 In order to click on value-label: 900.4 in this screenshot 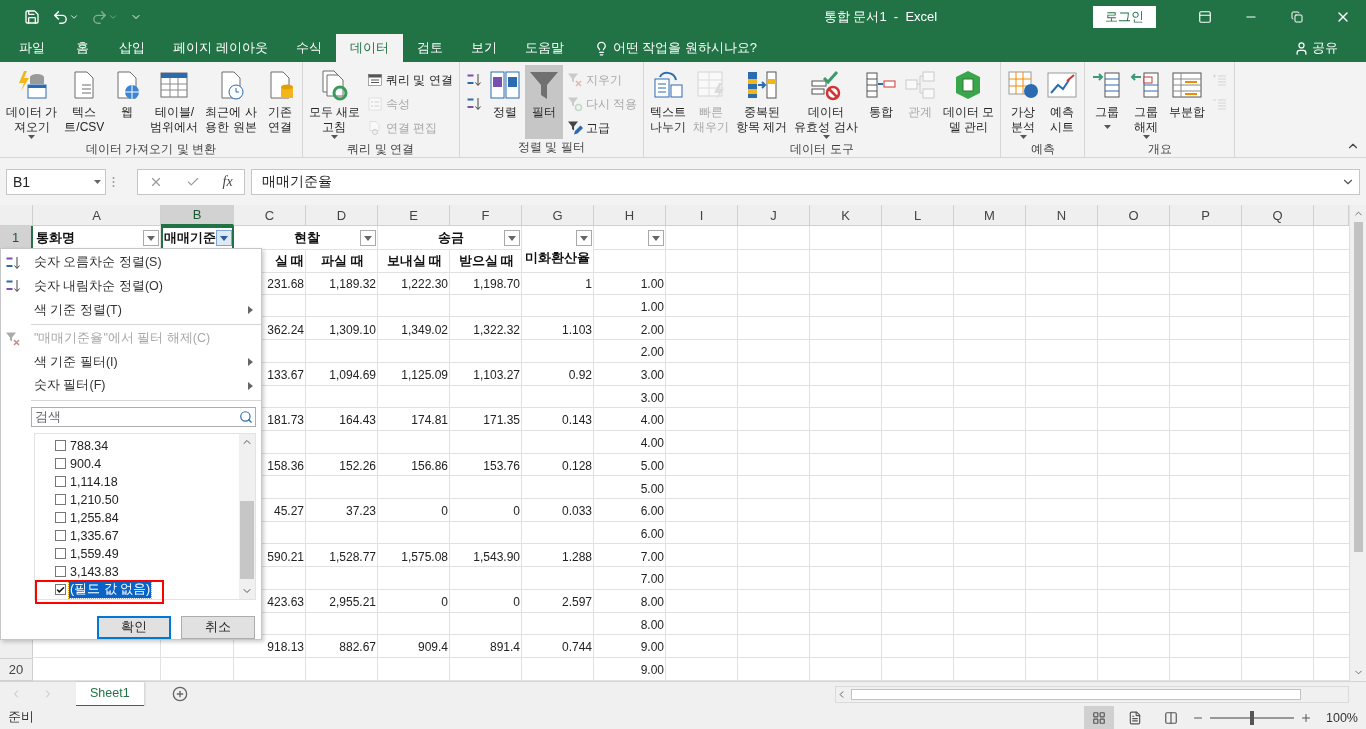, I will do `click(86, 463)`.